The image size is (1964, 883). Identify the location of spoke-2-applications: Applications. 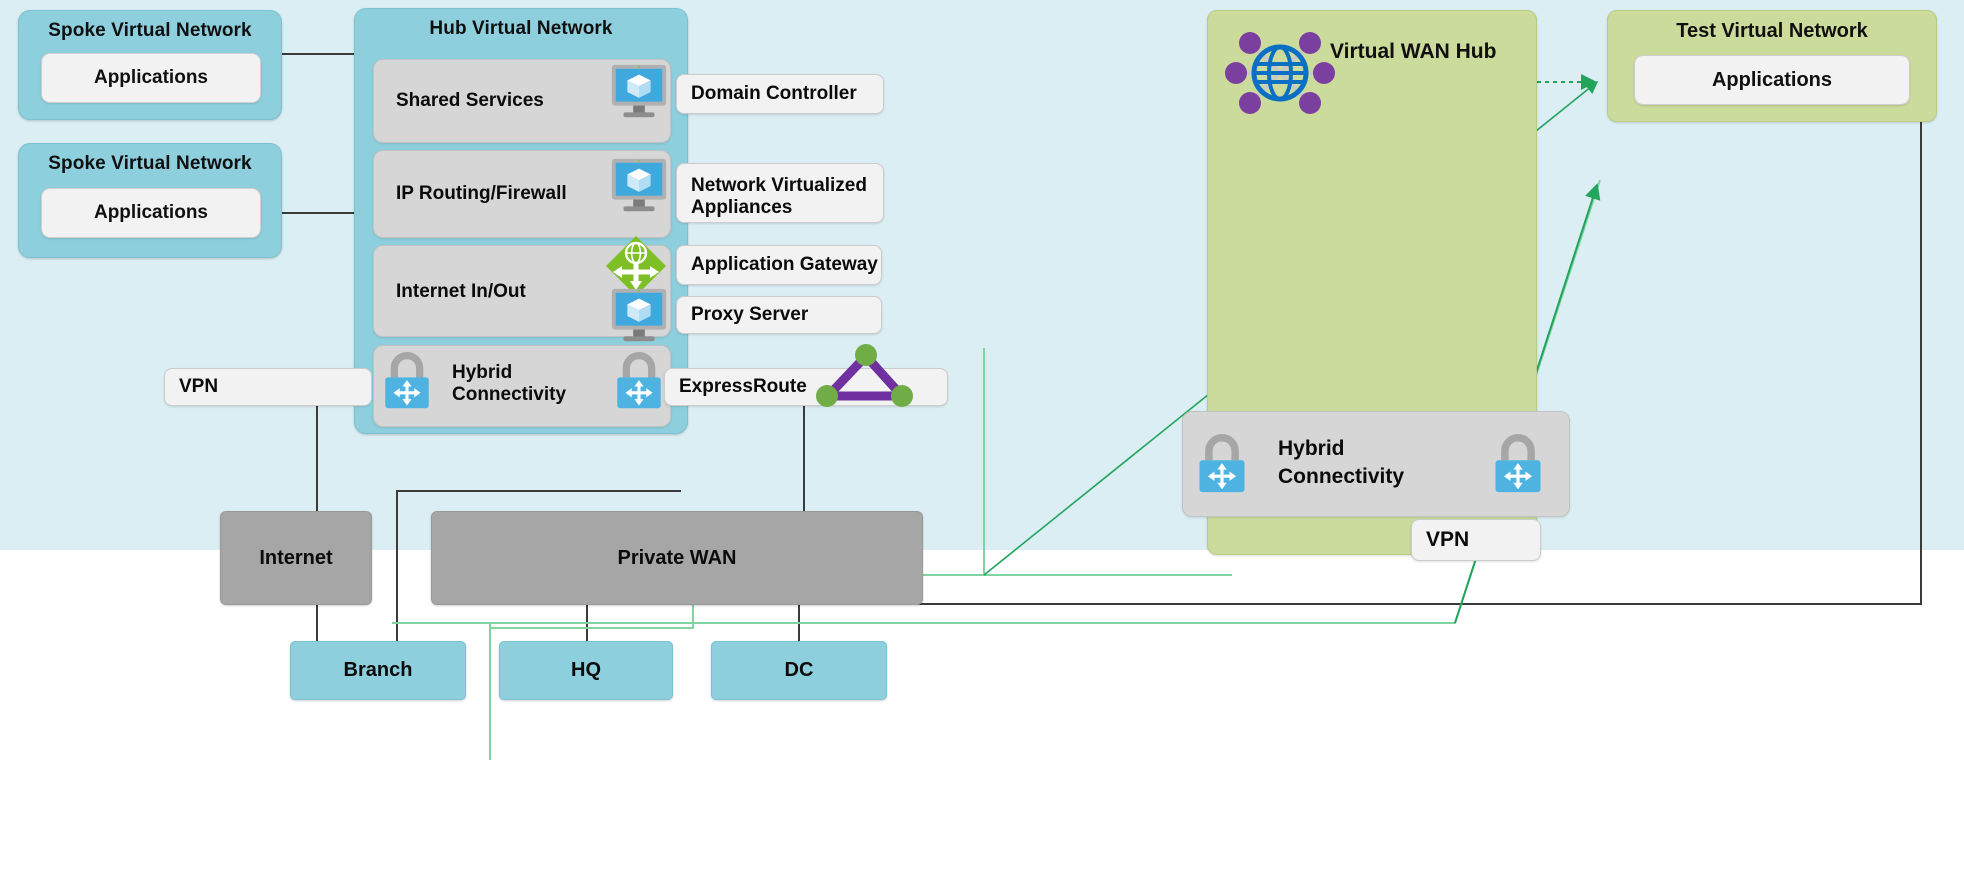
(151, 213).